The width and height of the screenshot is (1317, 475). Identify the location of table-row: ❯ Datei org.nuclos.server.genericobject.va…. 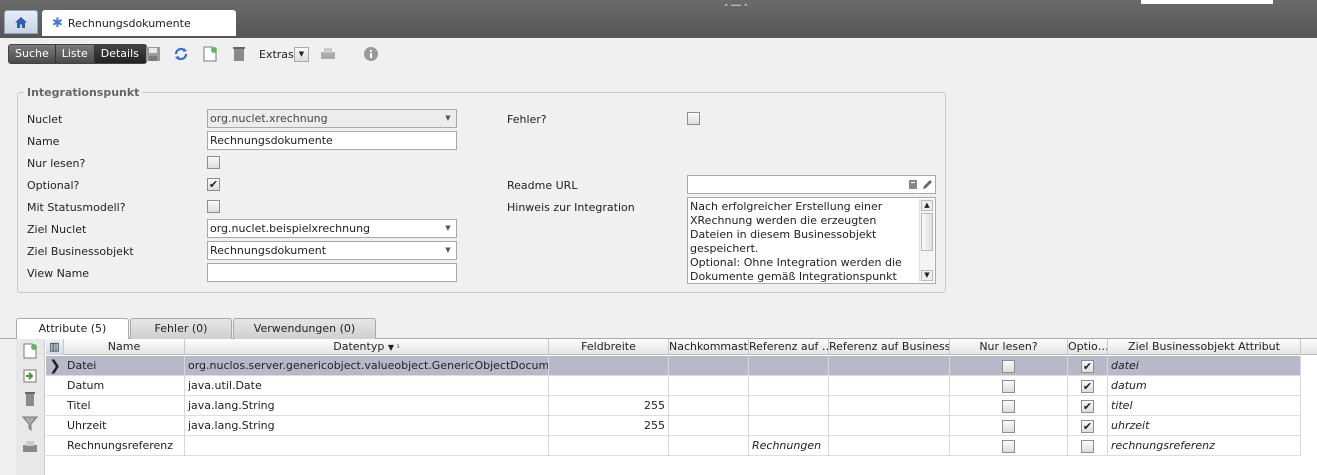
(673, 366).